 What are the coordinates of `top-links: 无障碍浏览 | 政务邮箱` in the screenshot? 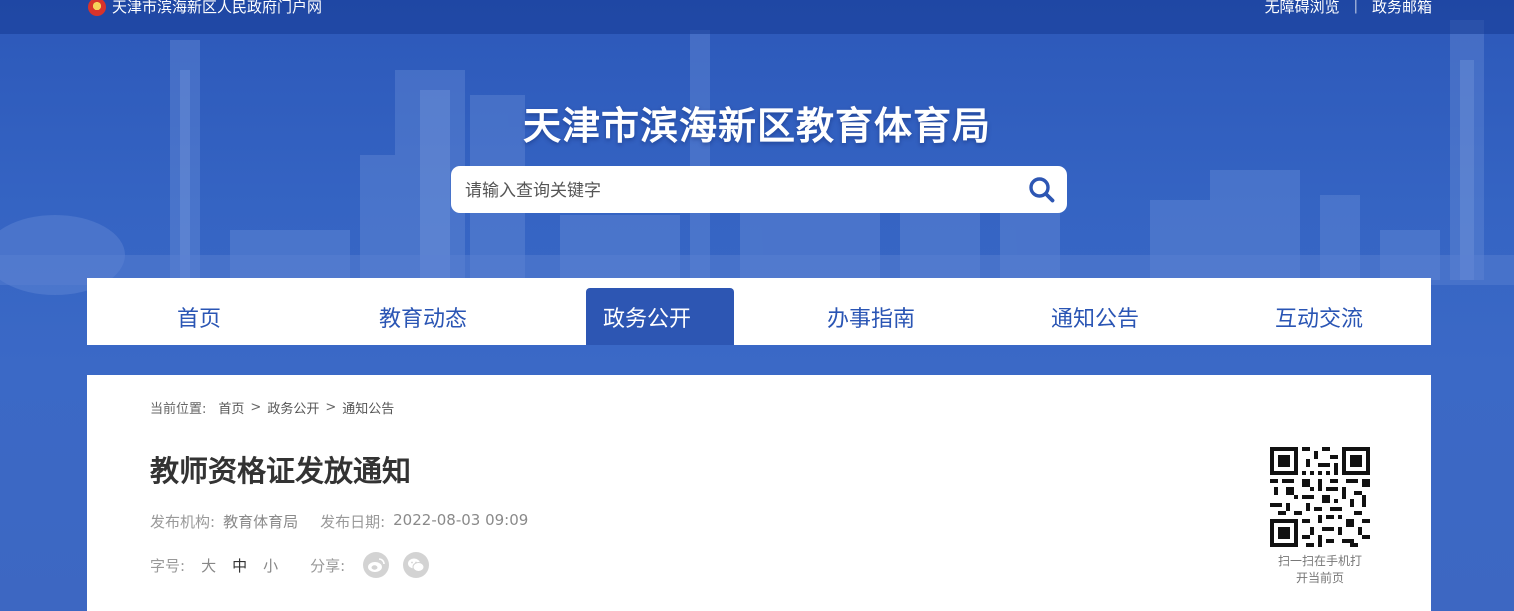 It's located at (1348, 8).